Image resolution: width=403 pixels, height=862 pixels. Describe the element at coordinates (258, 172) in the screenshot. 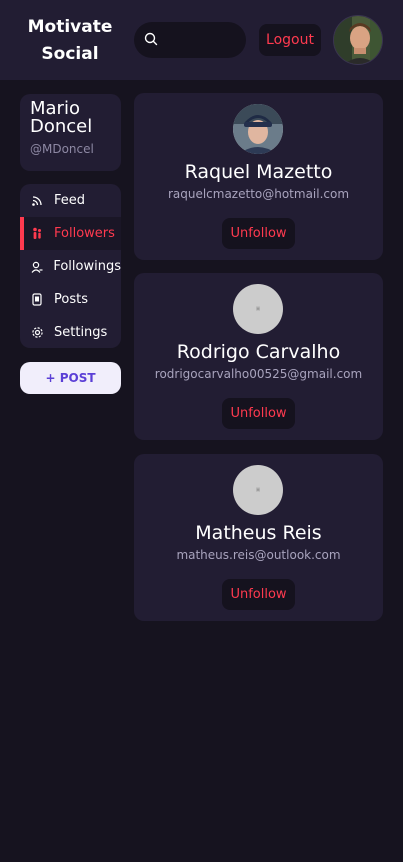

I see `follower-name: Raquel Mazetto` at that location.